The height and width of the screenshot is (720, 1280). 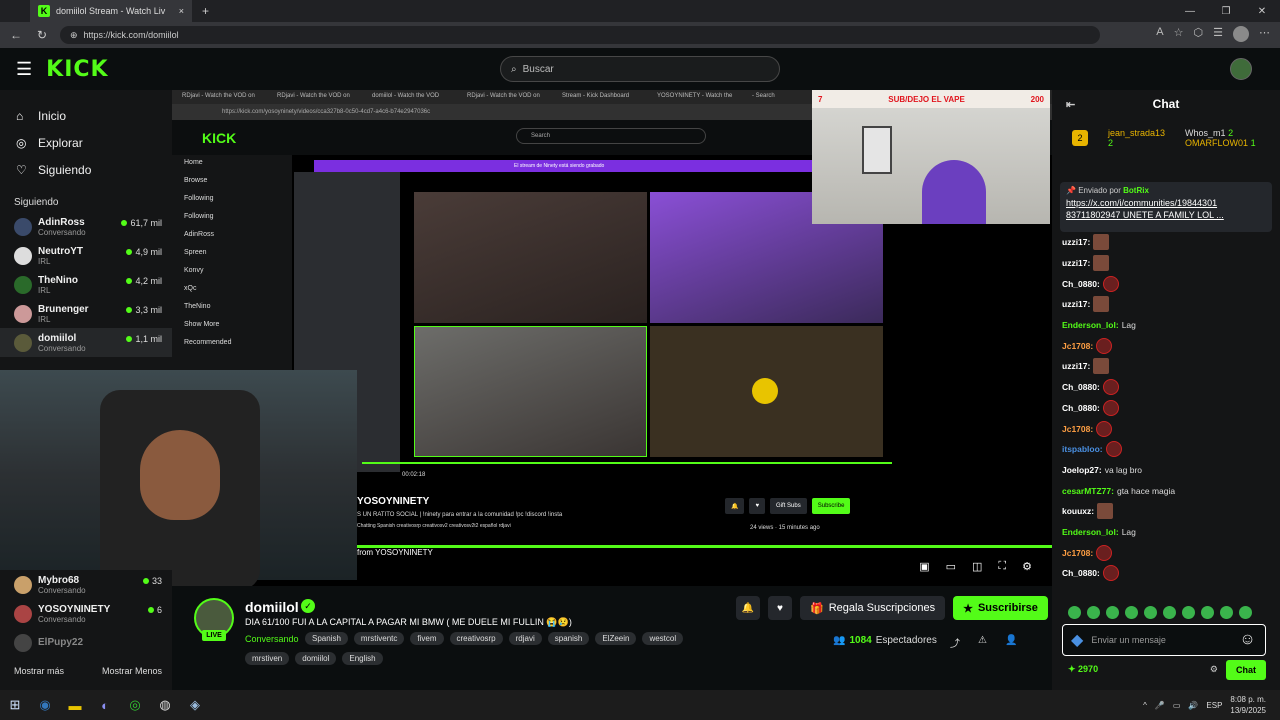 I want to click on tag: creativosrp, so click(x=476, y=638).